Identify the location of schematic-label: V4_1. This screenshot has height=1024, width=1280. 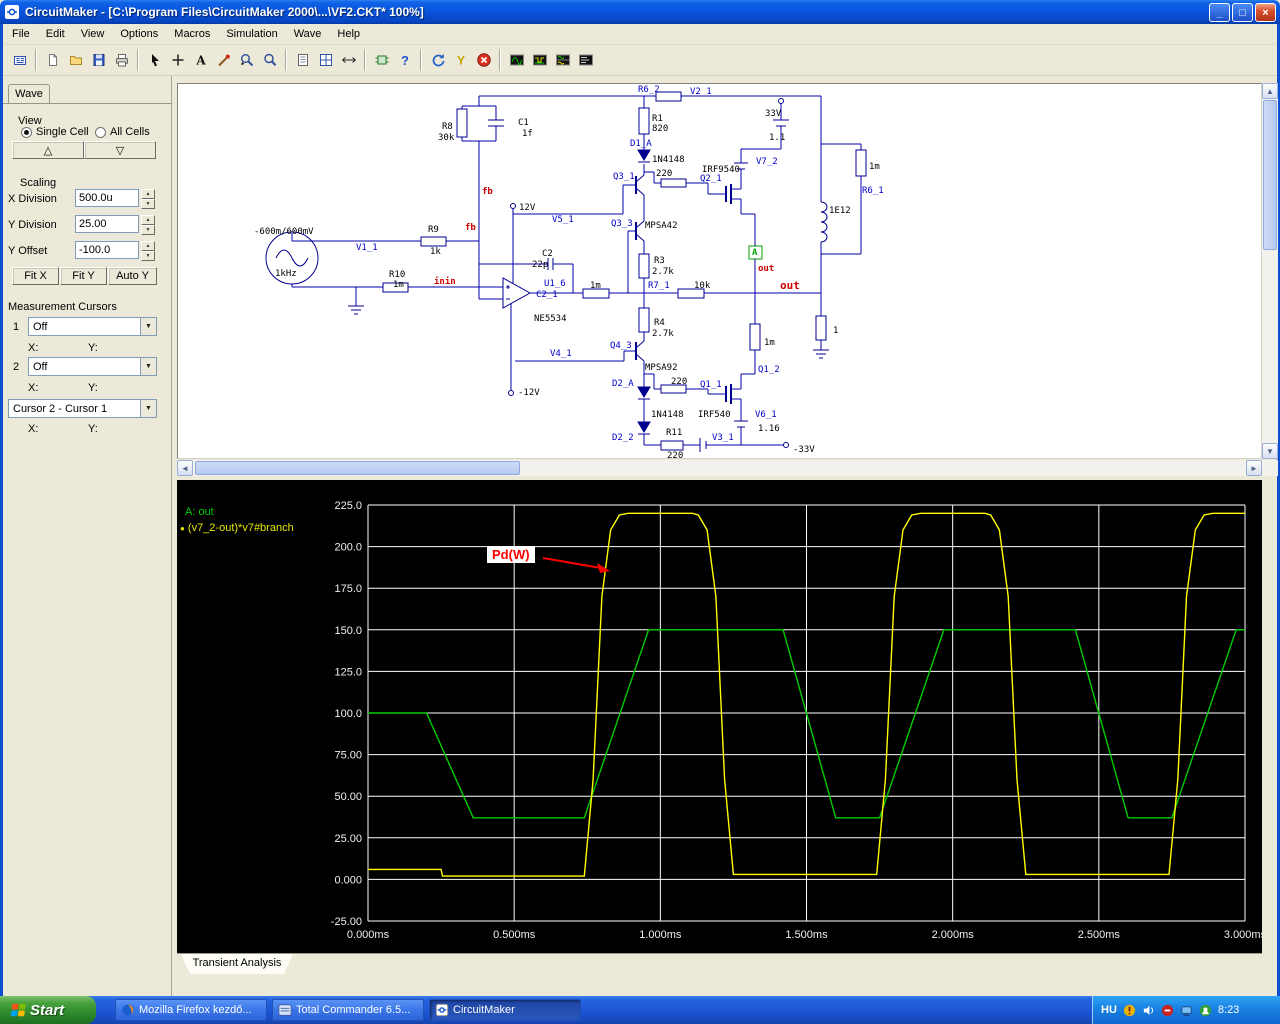
(561, 354).